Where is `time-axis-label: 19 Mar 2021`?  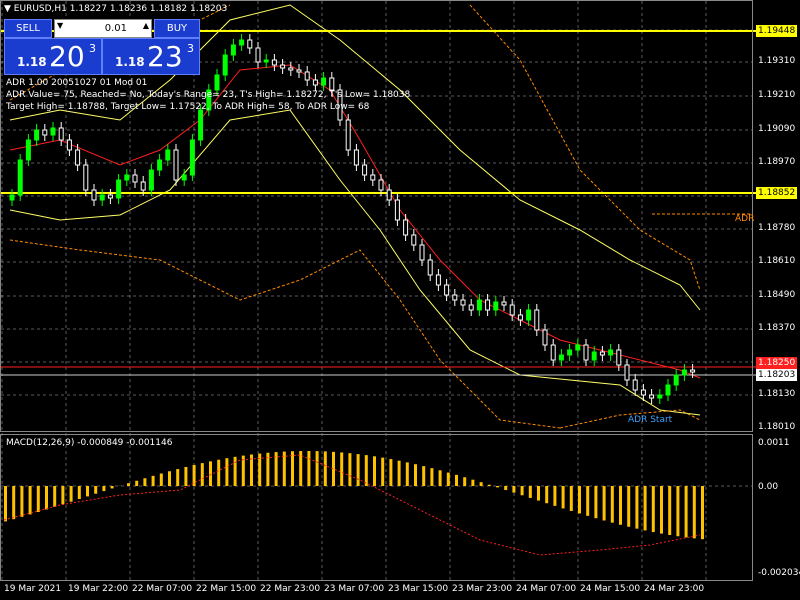 time-axis-label: 19 Mar 2021 is located at coordinates (33, 589).